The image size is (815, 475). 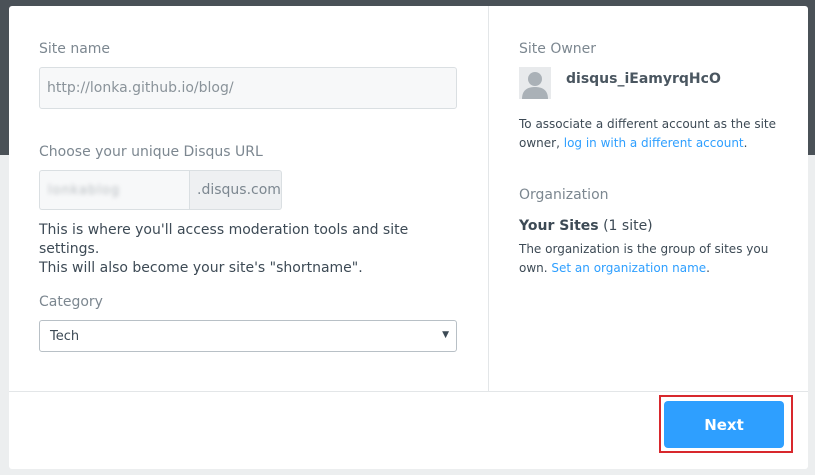 What do you see at coordinates (643, 79) in the screenshot?
I see `owner-username: disqus_iEamyrqHcO` at bounding box center [643, 79].